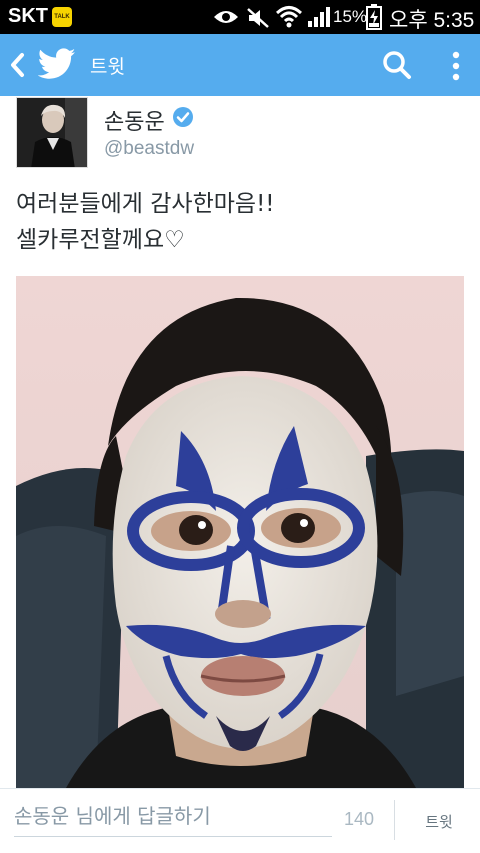 The width and height of the screenshot is (480, 853). What do you see at coordinates (52, 132) in the screenshot?
I see `avatar` at bounding box center [52, 132].